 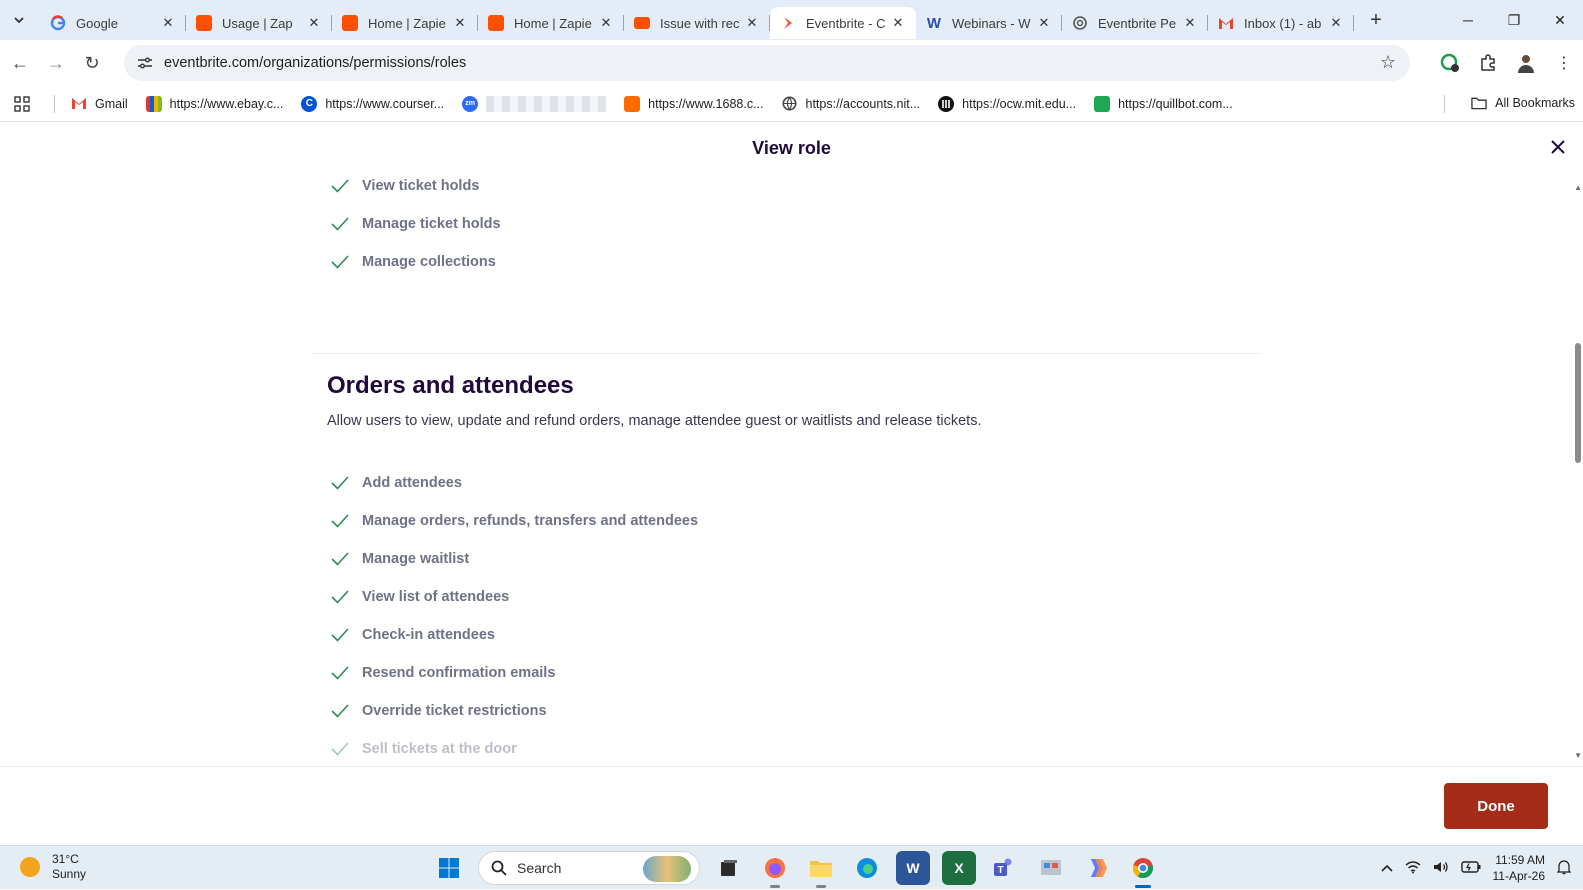 I want to click on modal-close-icon, so click(x=1558, y=148).